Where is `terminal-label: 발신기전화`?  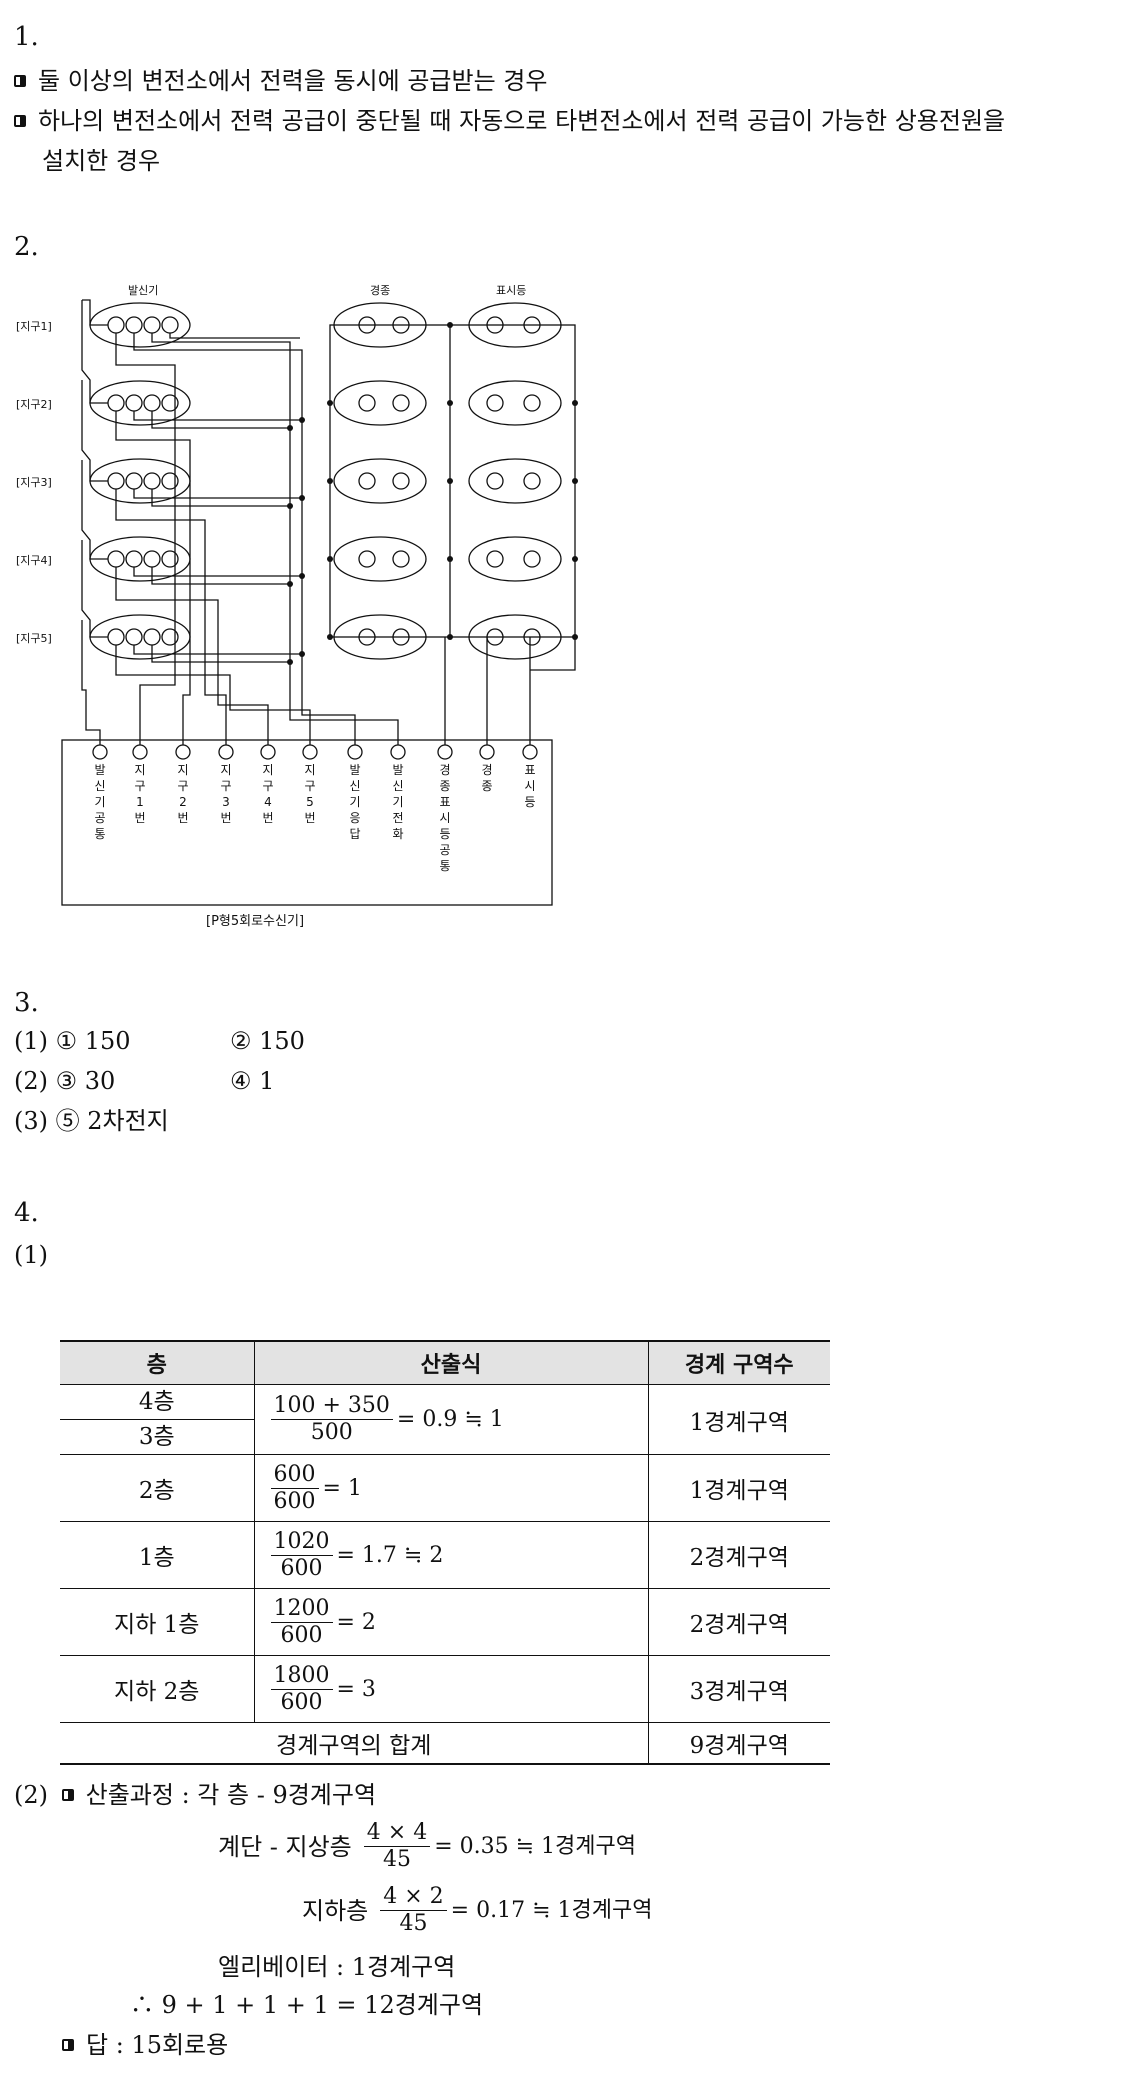
terminal-label: 발신기전화 is located at coordinates (398, 802).